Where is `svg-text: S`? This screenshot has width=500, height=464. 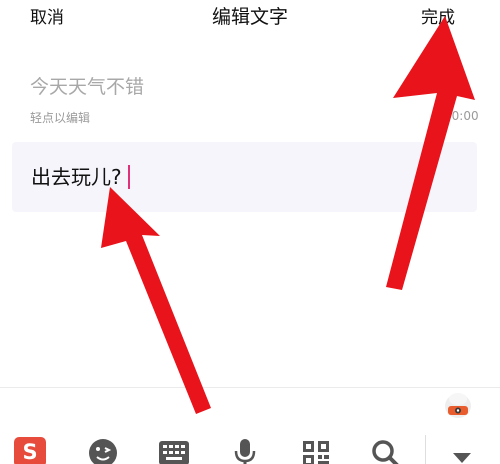
svg-text: S is located at coordinates (29, 452).